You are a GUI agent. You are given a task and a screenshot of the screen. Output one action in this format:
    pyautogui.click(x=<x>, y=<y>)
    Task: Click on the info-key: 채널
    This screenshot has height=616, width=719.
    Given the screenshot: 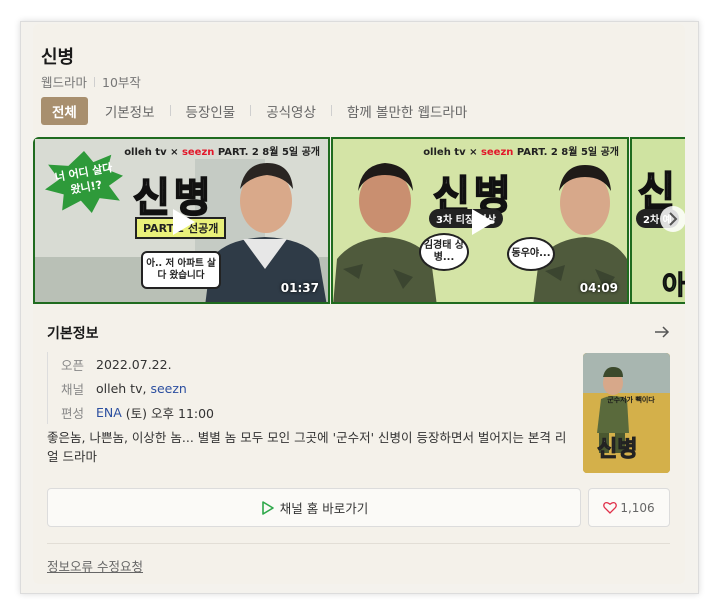 What is the action you would take?
    pyautogui.click(x=73, y=389)
    